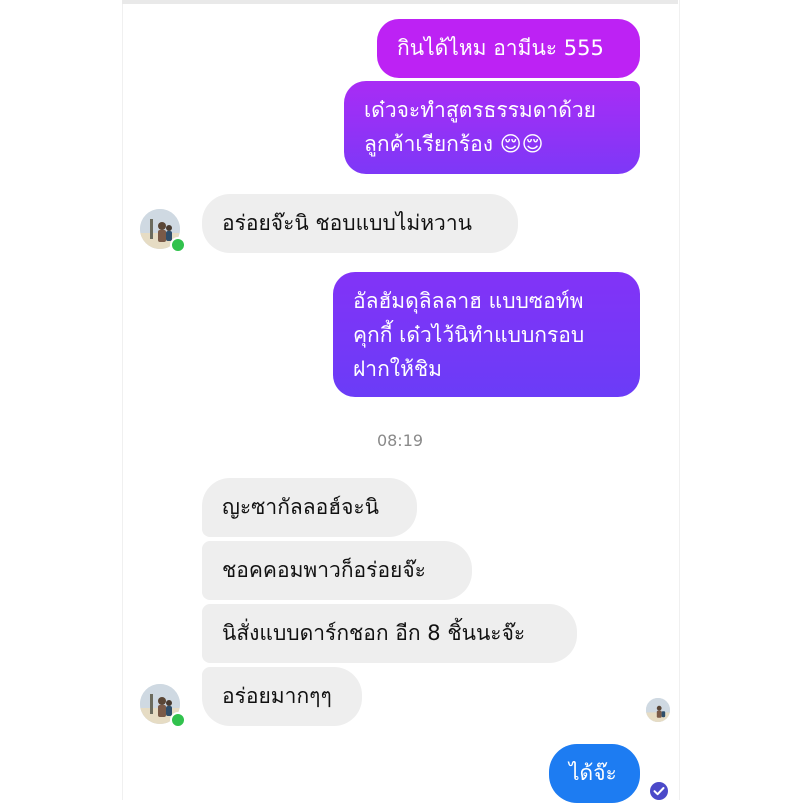 This screenshot has height=803, width=800. I want to click on read-check-icon, so click(659, 791).